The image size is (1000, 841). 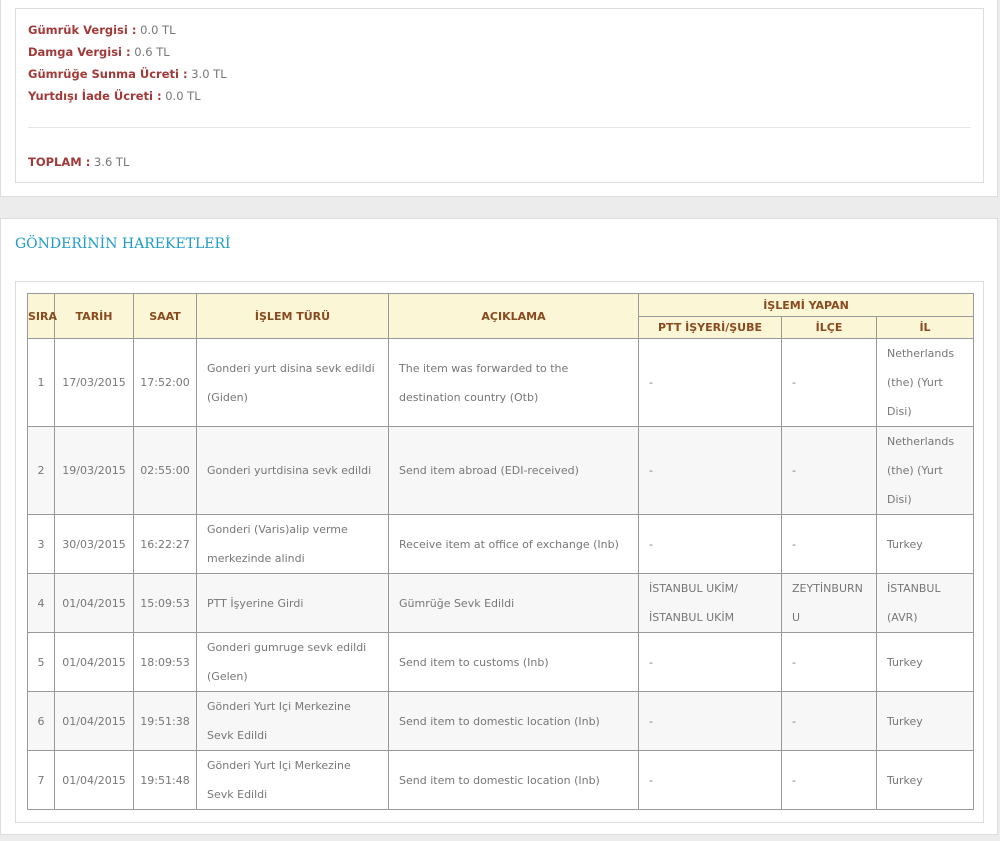 I want to click on col-header-tarih: TARİH, so click(x=94, y=316).